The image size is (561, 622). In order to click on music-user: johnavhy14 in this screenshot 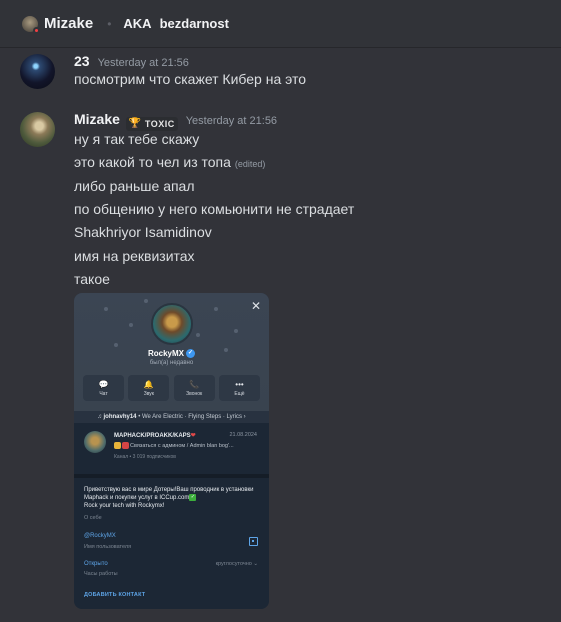, I will do `click(120, 417)`.